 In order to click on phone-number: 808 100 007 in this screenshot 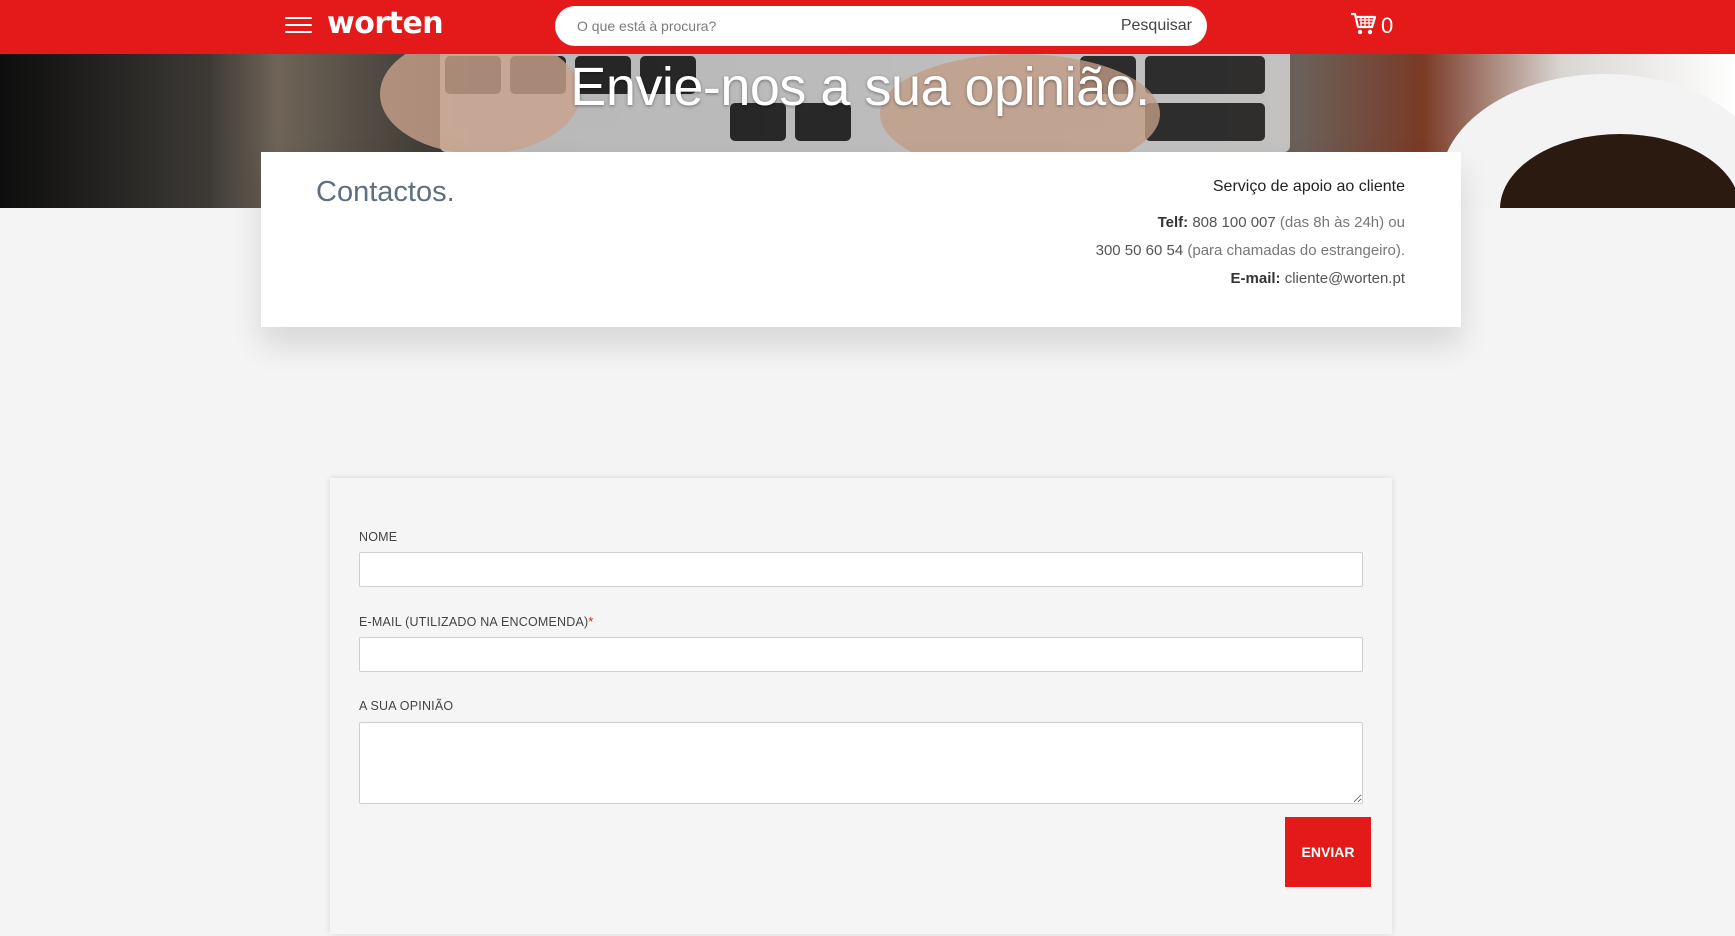, I will do `click(1233, 222)`.